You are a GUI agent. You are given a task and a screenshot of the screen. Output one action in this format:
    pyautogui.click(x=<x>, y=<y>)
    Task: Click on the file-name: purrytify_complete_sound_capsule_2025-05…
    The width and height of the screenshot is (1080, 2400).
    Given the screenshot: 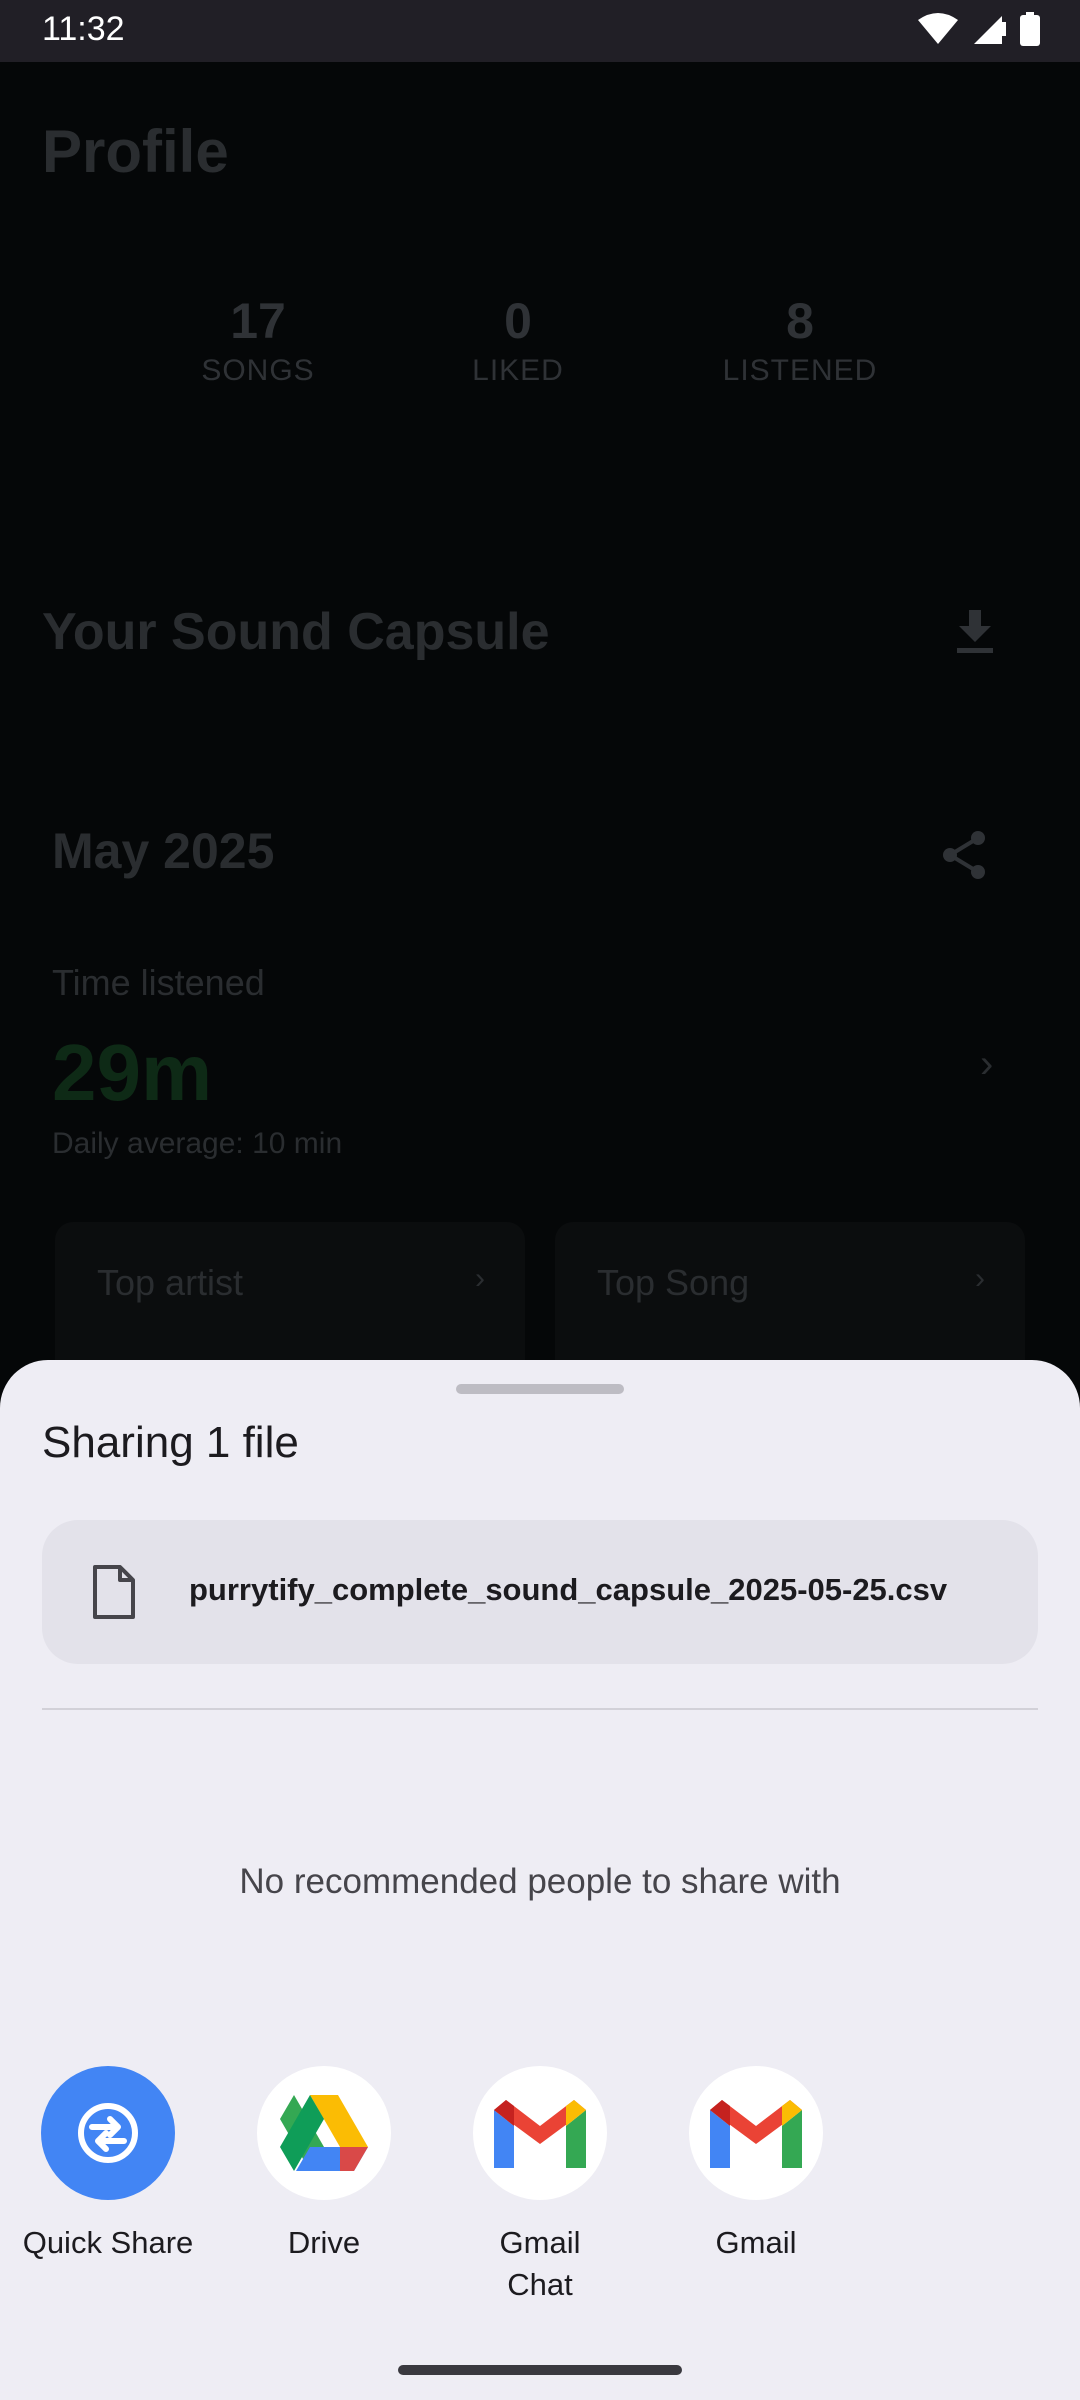 What is the action you would take?
    pyautogui.click(x=568, y=1589)
    